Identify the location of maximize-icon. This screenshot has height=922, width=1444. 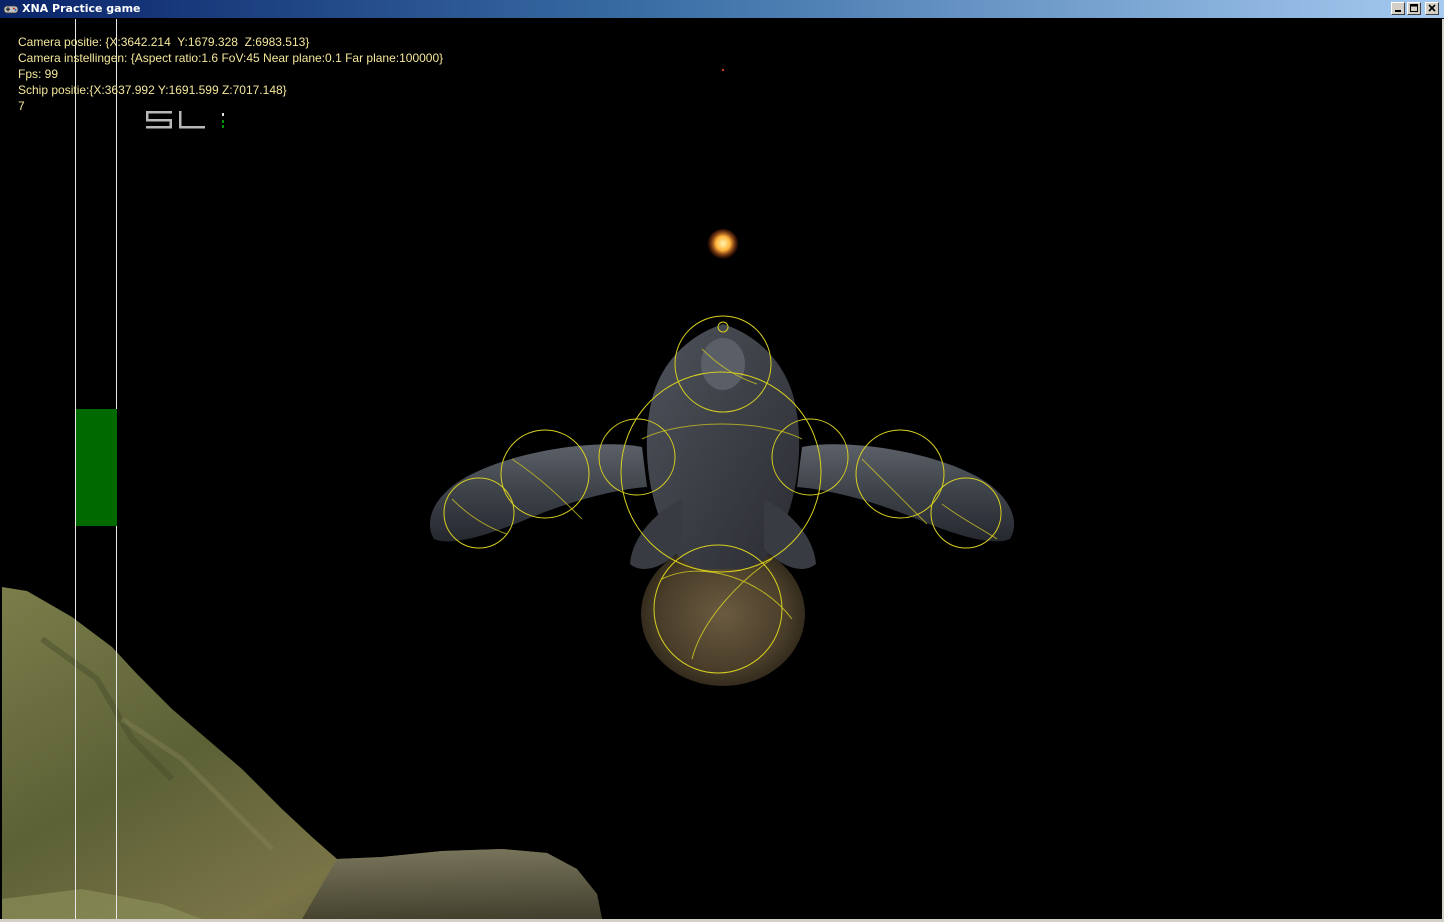
(1414, 8).